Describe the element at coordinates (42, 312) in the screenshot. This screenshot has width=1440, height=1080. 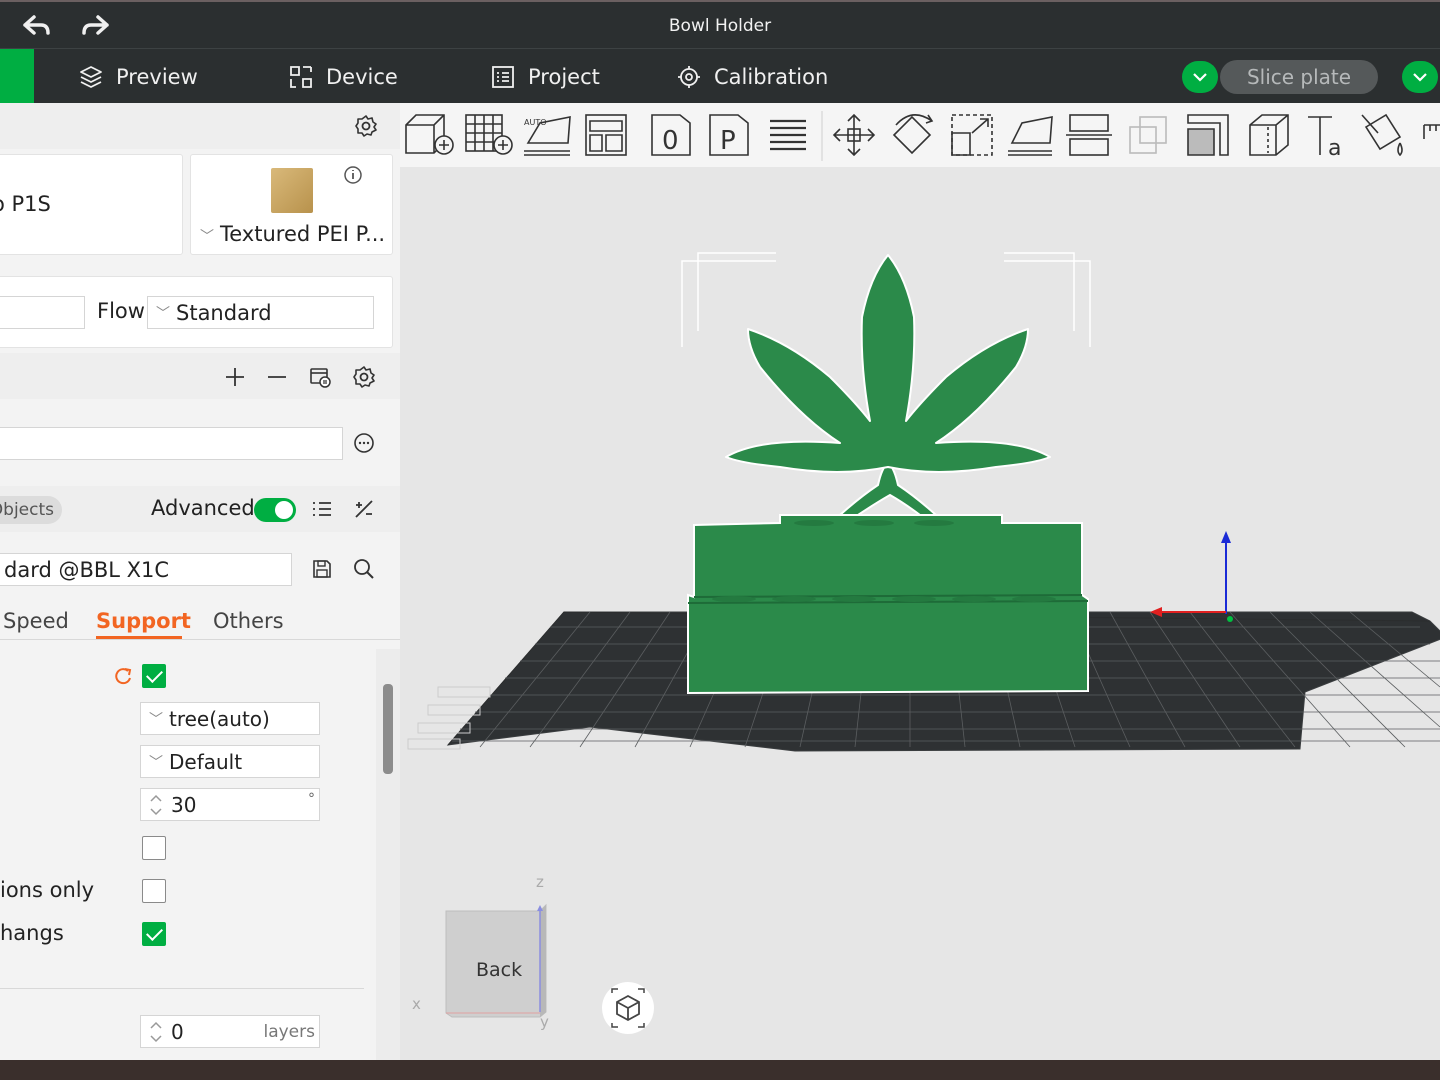
I see `filament-field` at that location.